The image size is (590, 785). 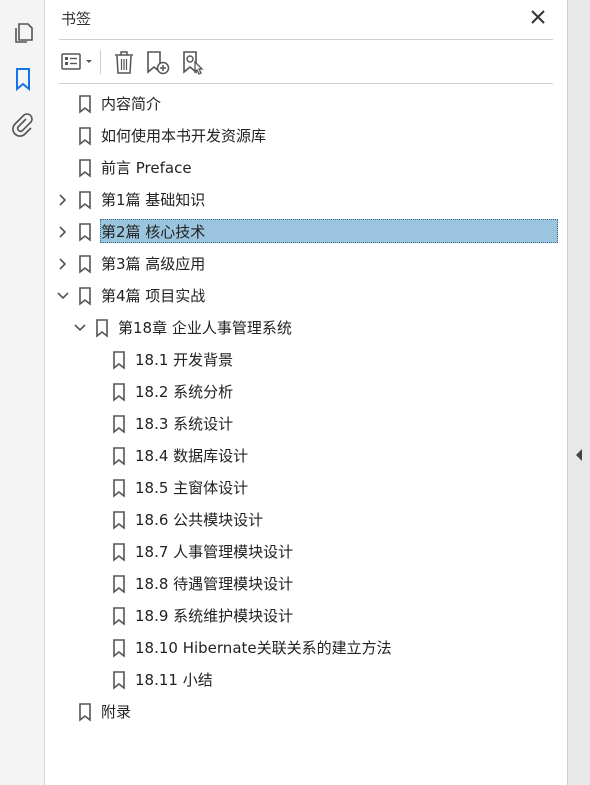 I want to click on bookmark-label: 18.2 系统分析, so click(x=184, y=392).